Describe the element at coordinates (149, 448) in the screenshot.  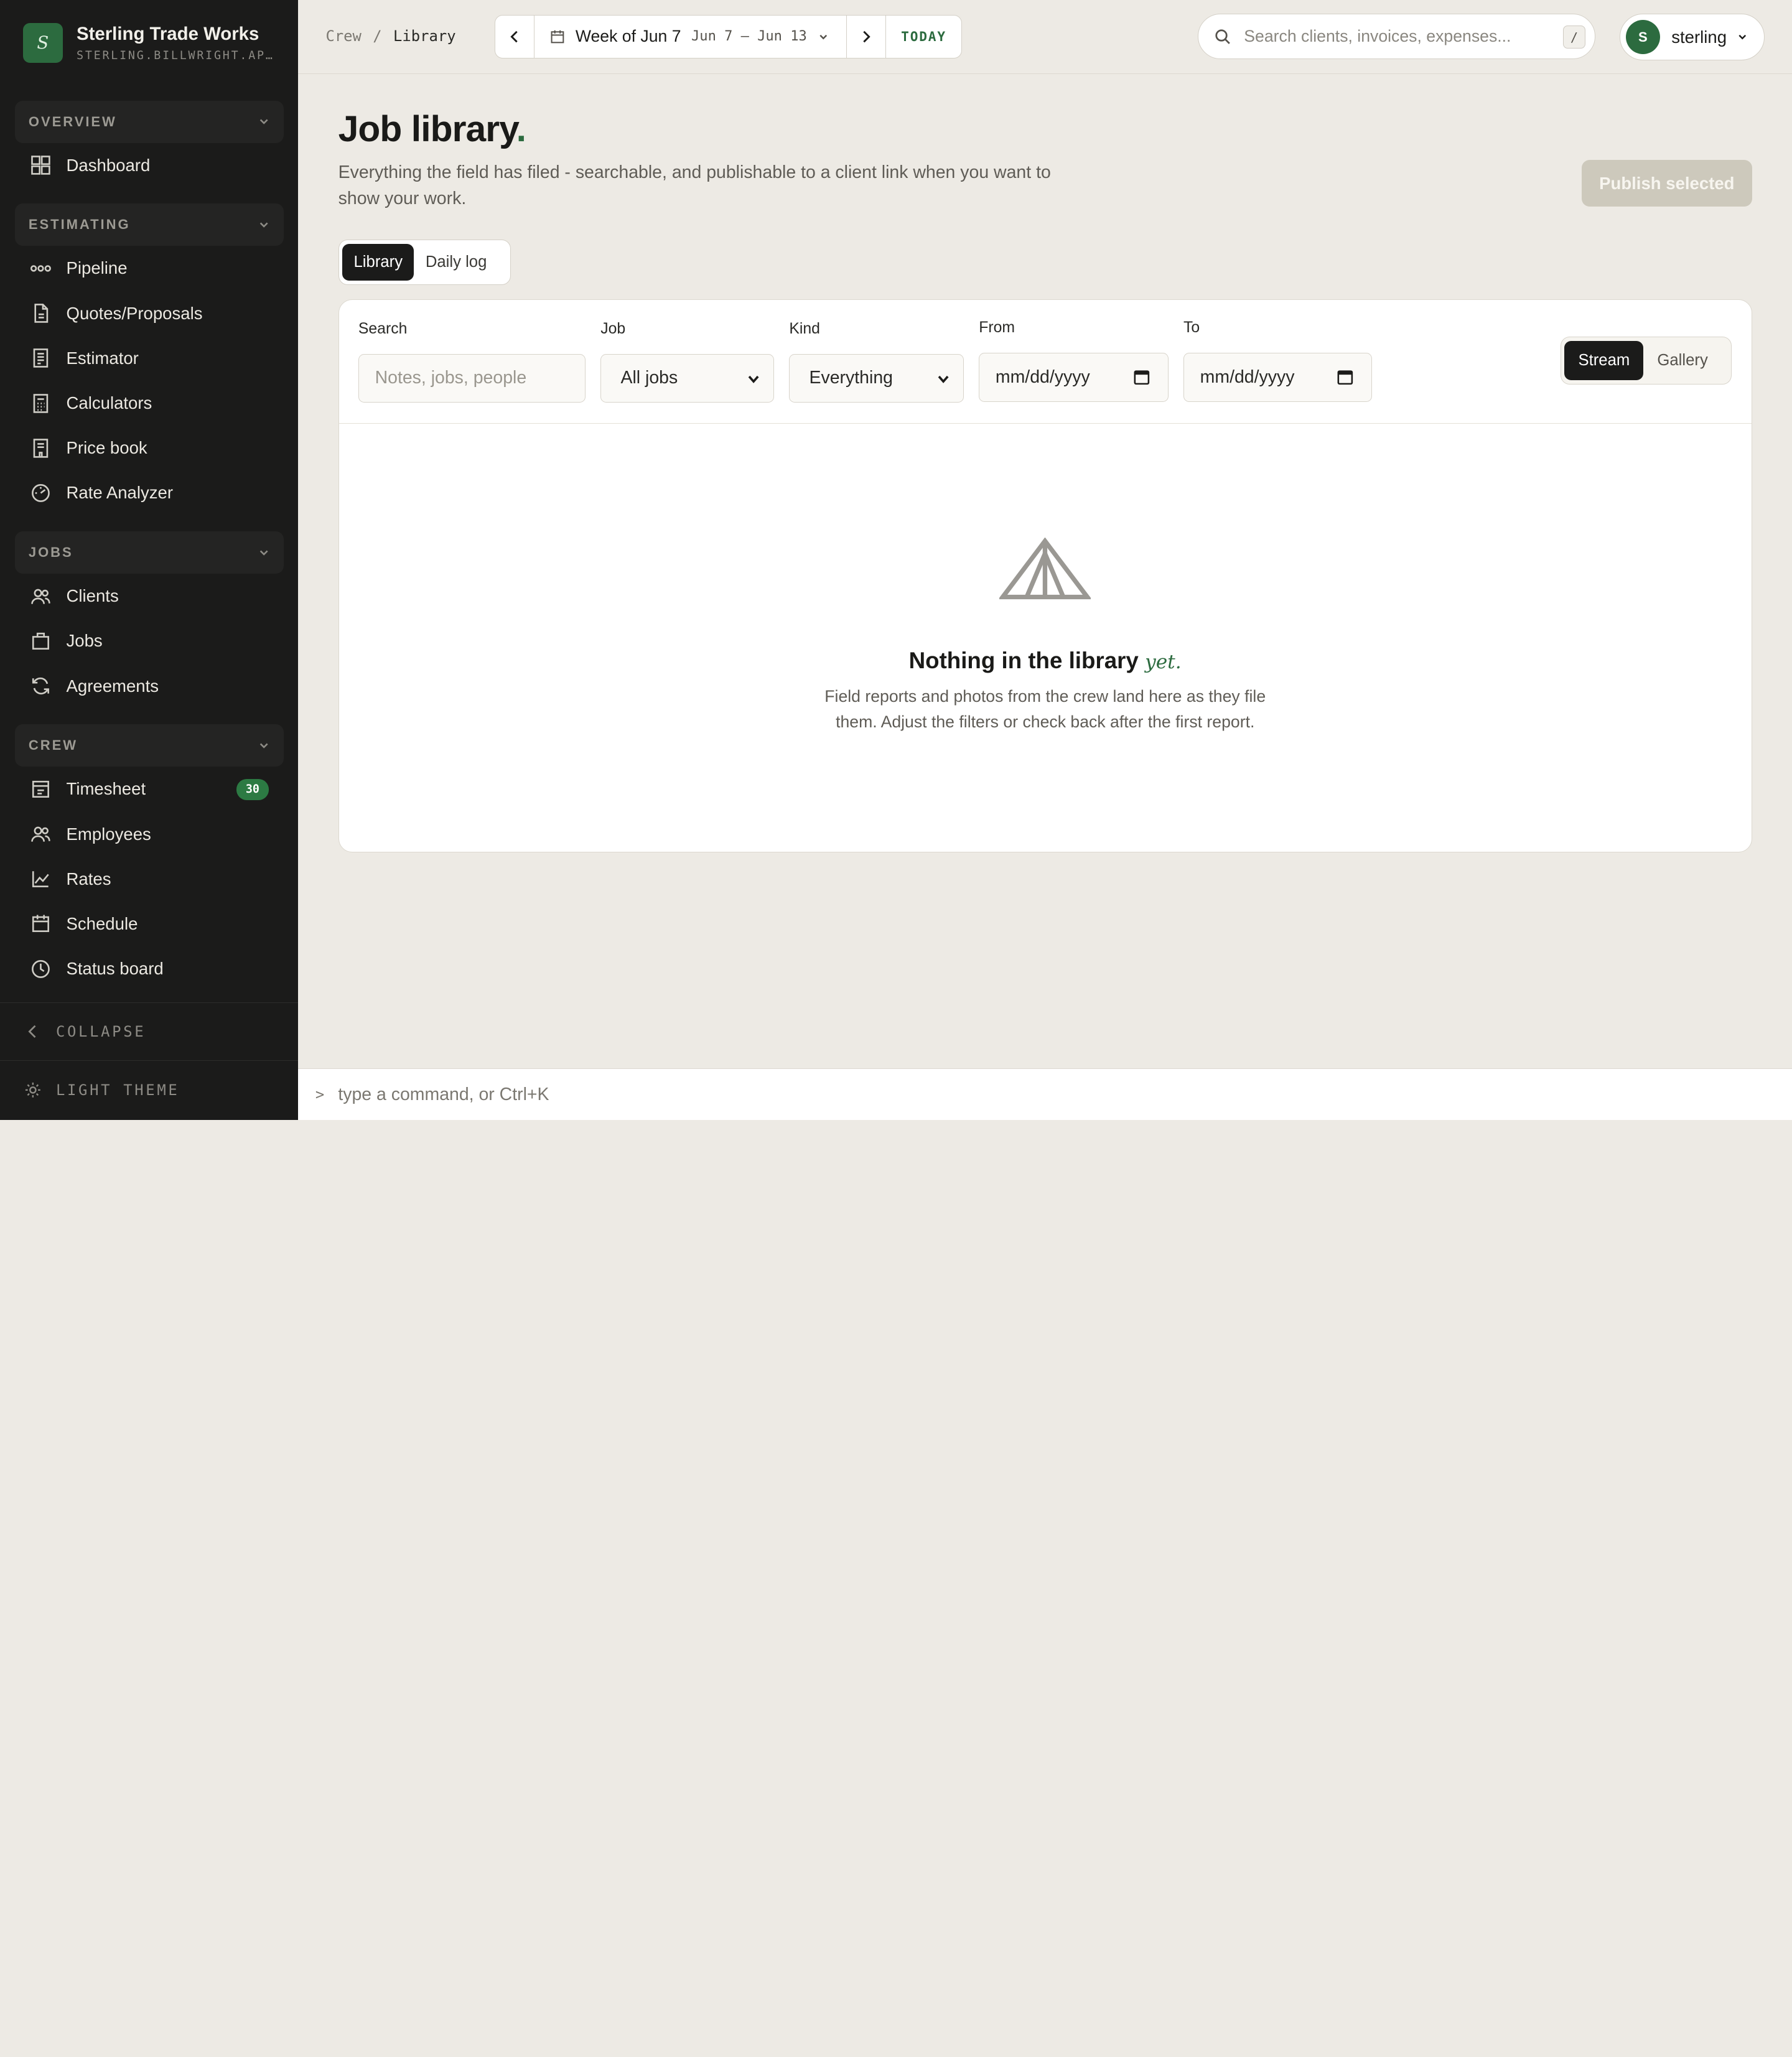
I see `sidebar-item-price-book: Price book` at that location.